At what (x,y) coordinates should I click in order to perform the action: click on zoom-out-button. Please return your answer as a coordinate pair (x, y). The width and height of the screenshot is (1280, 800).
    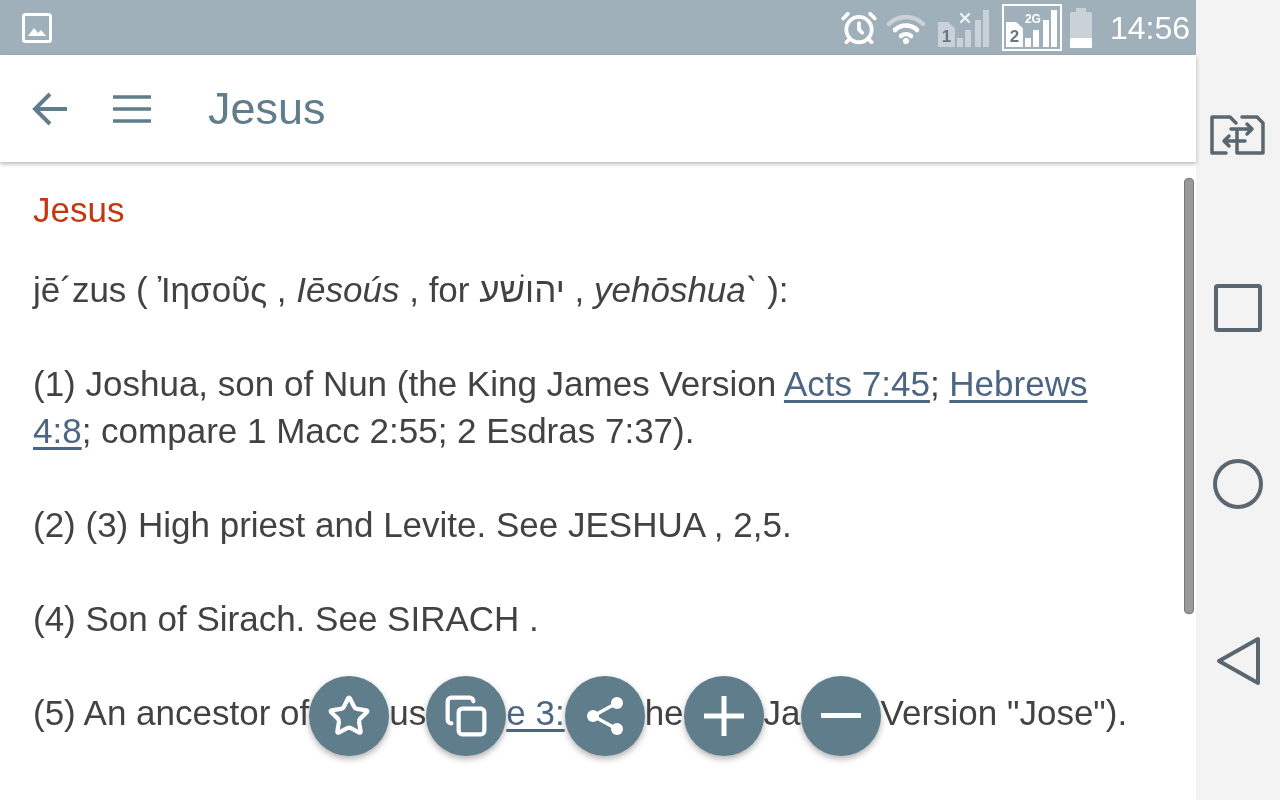
    Looking at the image, I should click on (840, 715).